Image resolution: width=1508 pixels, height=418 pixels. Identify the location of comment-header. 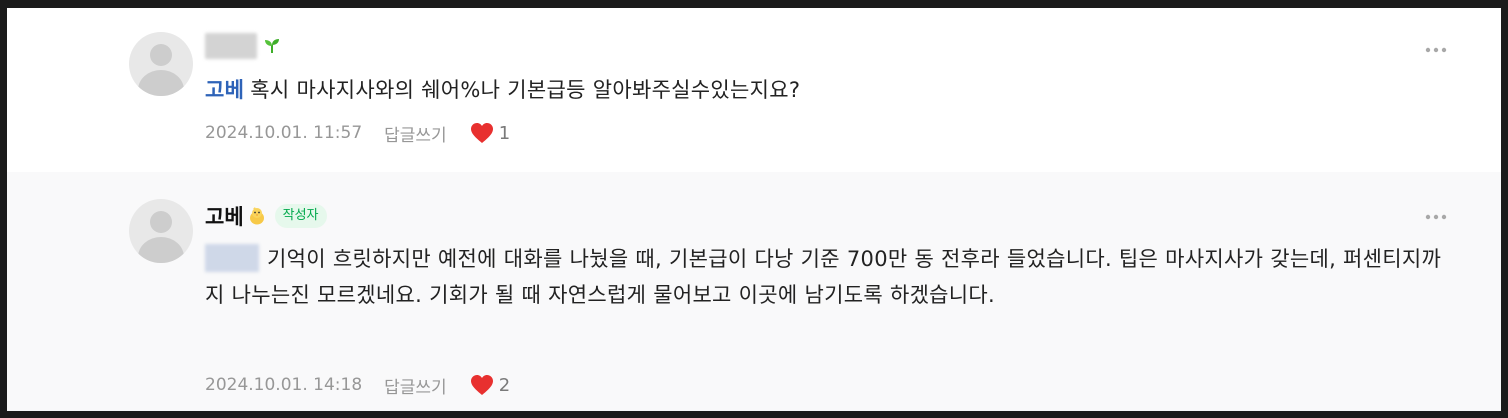
(243, 46).